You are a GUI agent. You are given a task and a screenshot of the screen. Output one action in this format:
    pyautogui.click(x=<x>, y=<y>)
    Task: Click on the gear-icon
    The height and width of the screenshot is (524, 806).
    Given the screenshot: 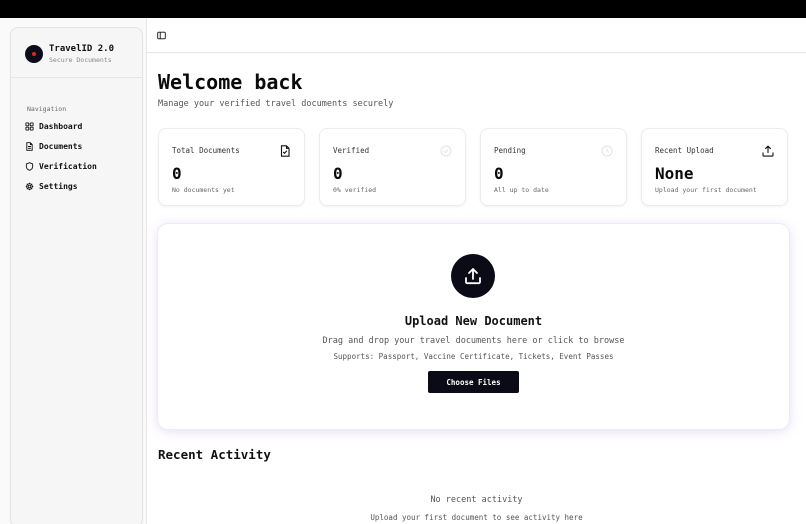 What is the action you would take?
    pyautogui.click(x=29, y=186)
    